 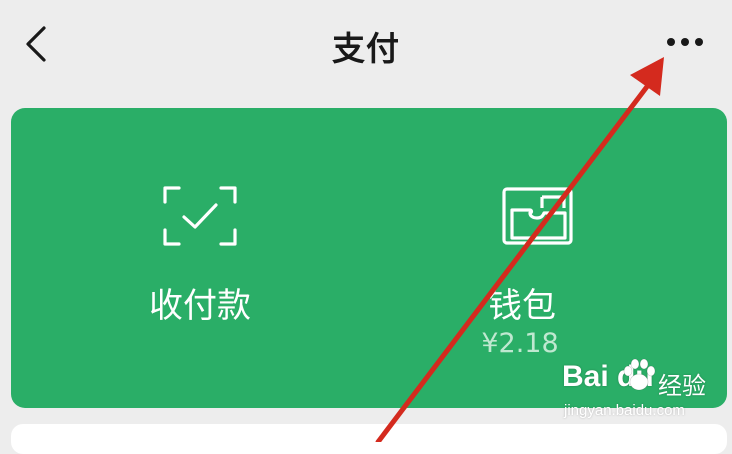 What do you see at coordinates (522, 306) in the screenshot?
I see `wallet-label: 钱包` at bounding box center [522, 306].